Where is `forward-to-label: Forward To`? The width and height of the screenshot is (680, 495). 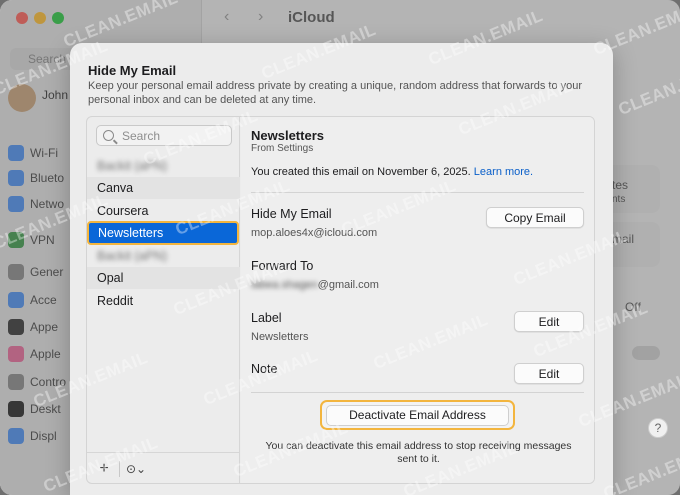 forward-to-label: Forward To is located at coordinates (282, 266).